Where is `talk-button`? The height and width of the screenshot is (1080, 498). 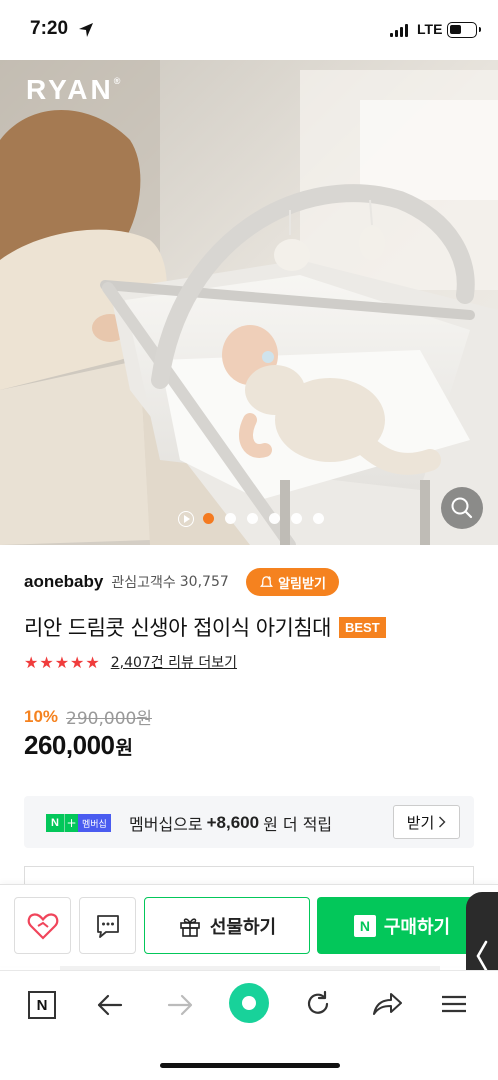 talk-button is located at coordinates (107, 925).